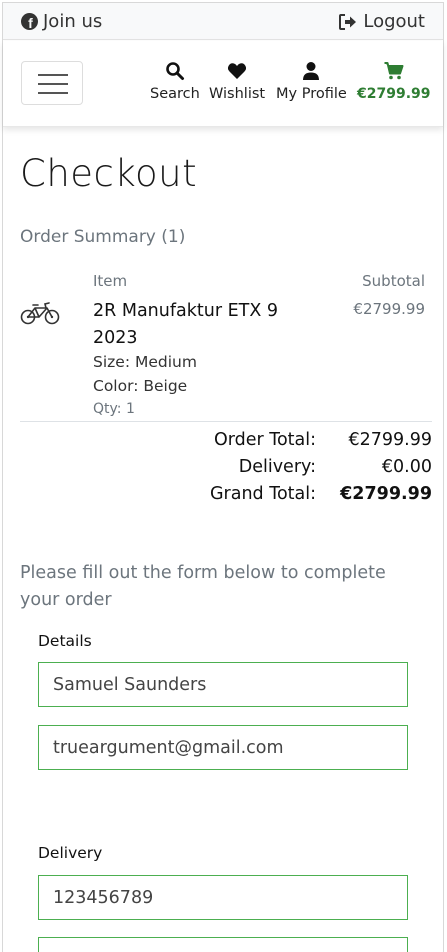 This screenshot has height=952, width=447. I want to click on user-icon, so click(311, 71).